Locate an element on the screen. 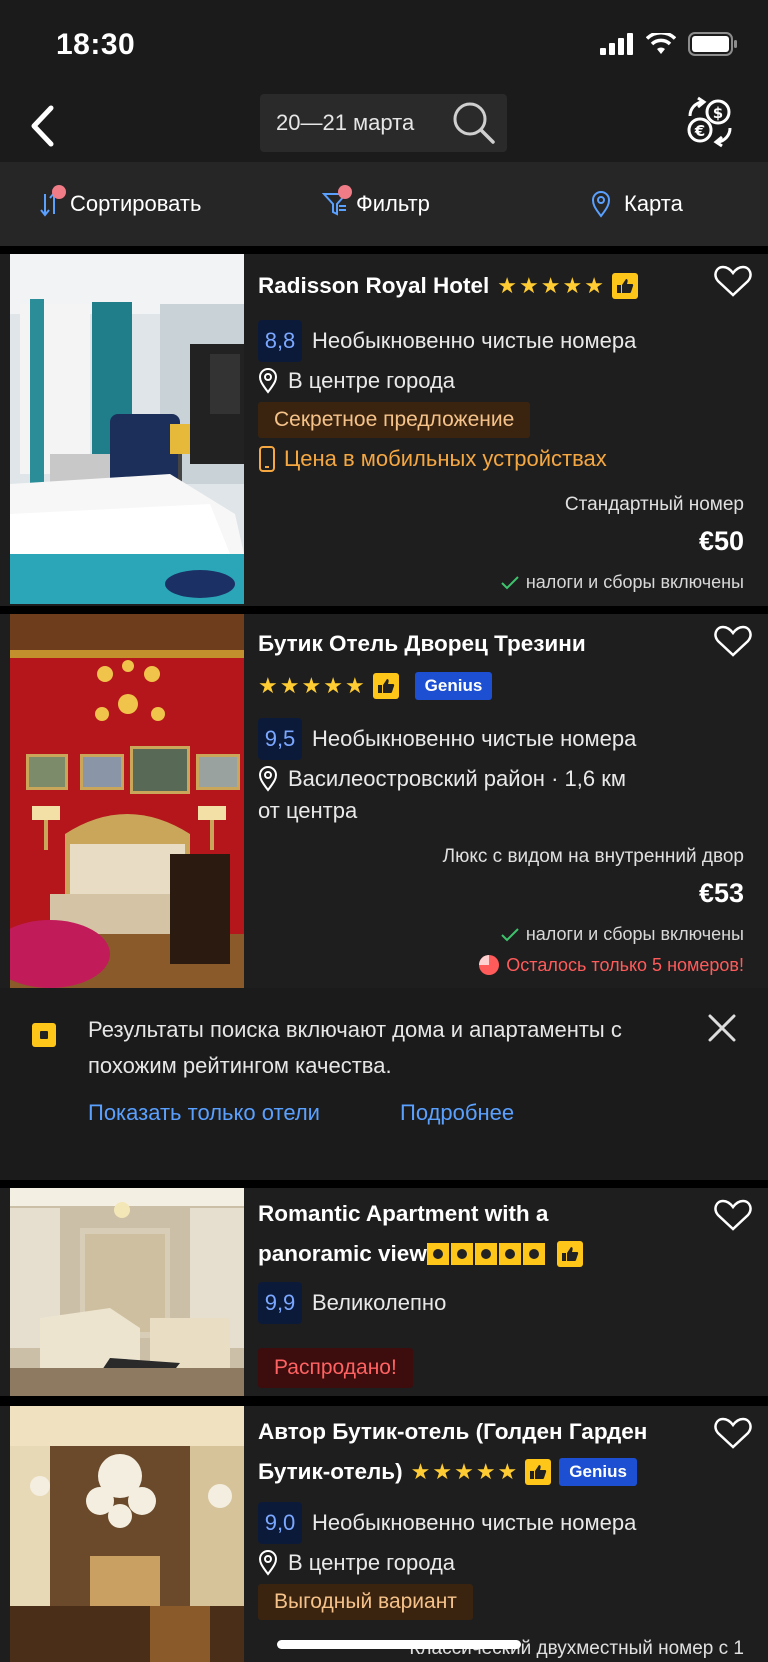 The width and height of the screenshot is (768, 1662). hotel-name-row: panoramic view is located at coordinates (420, 1254).